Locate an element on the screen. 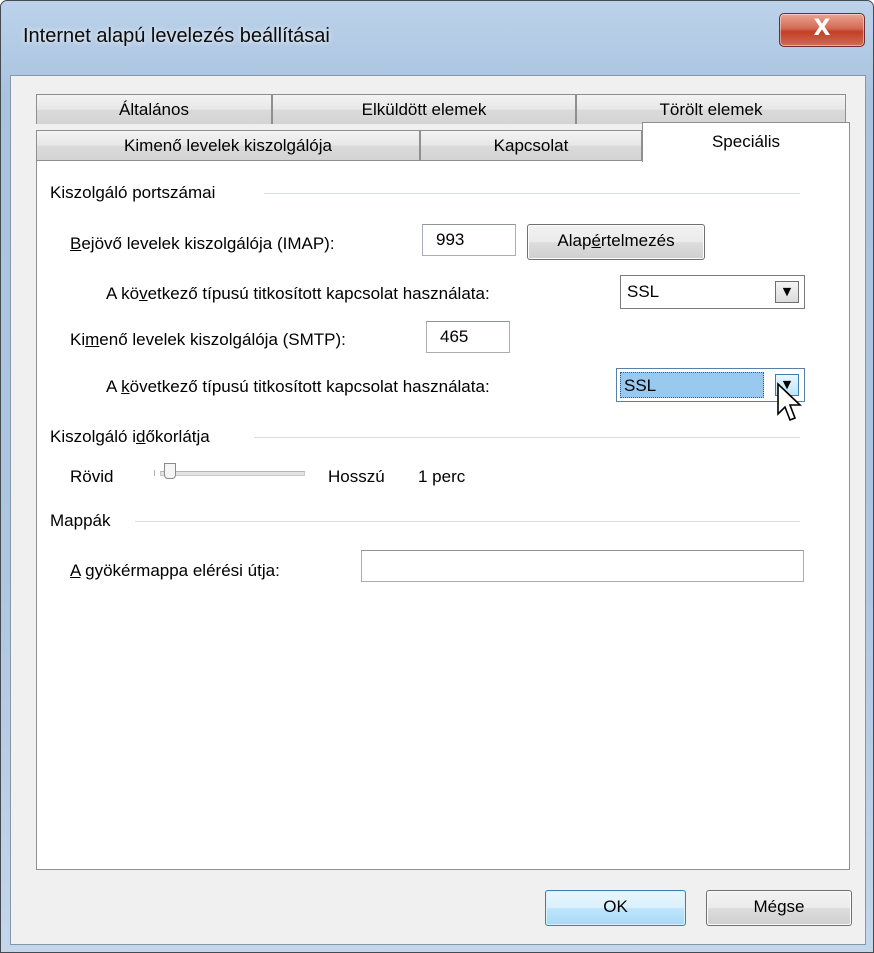 This screenshot has height=953, width=874. close-button: X is located at coordinates (822, 30).